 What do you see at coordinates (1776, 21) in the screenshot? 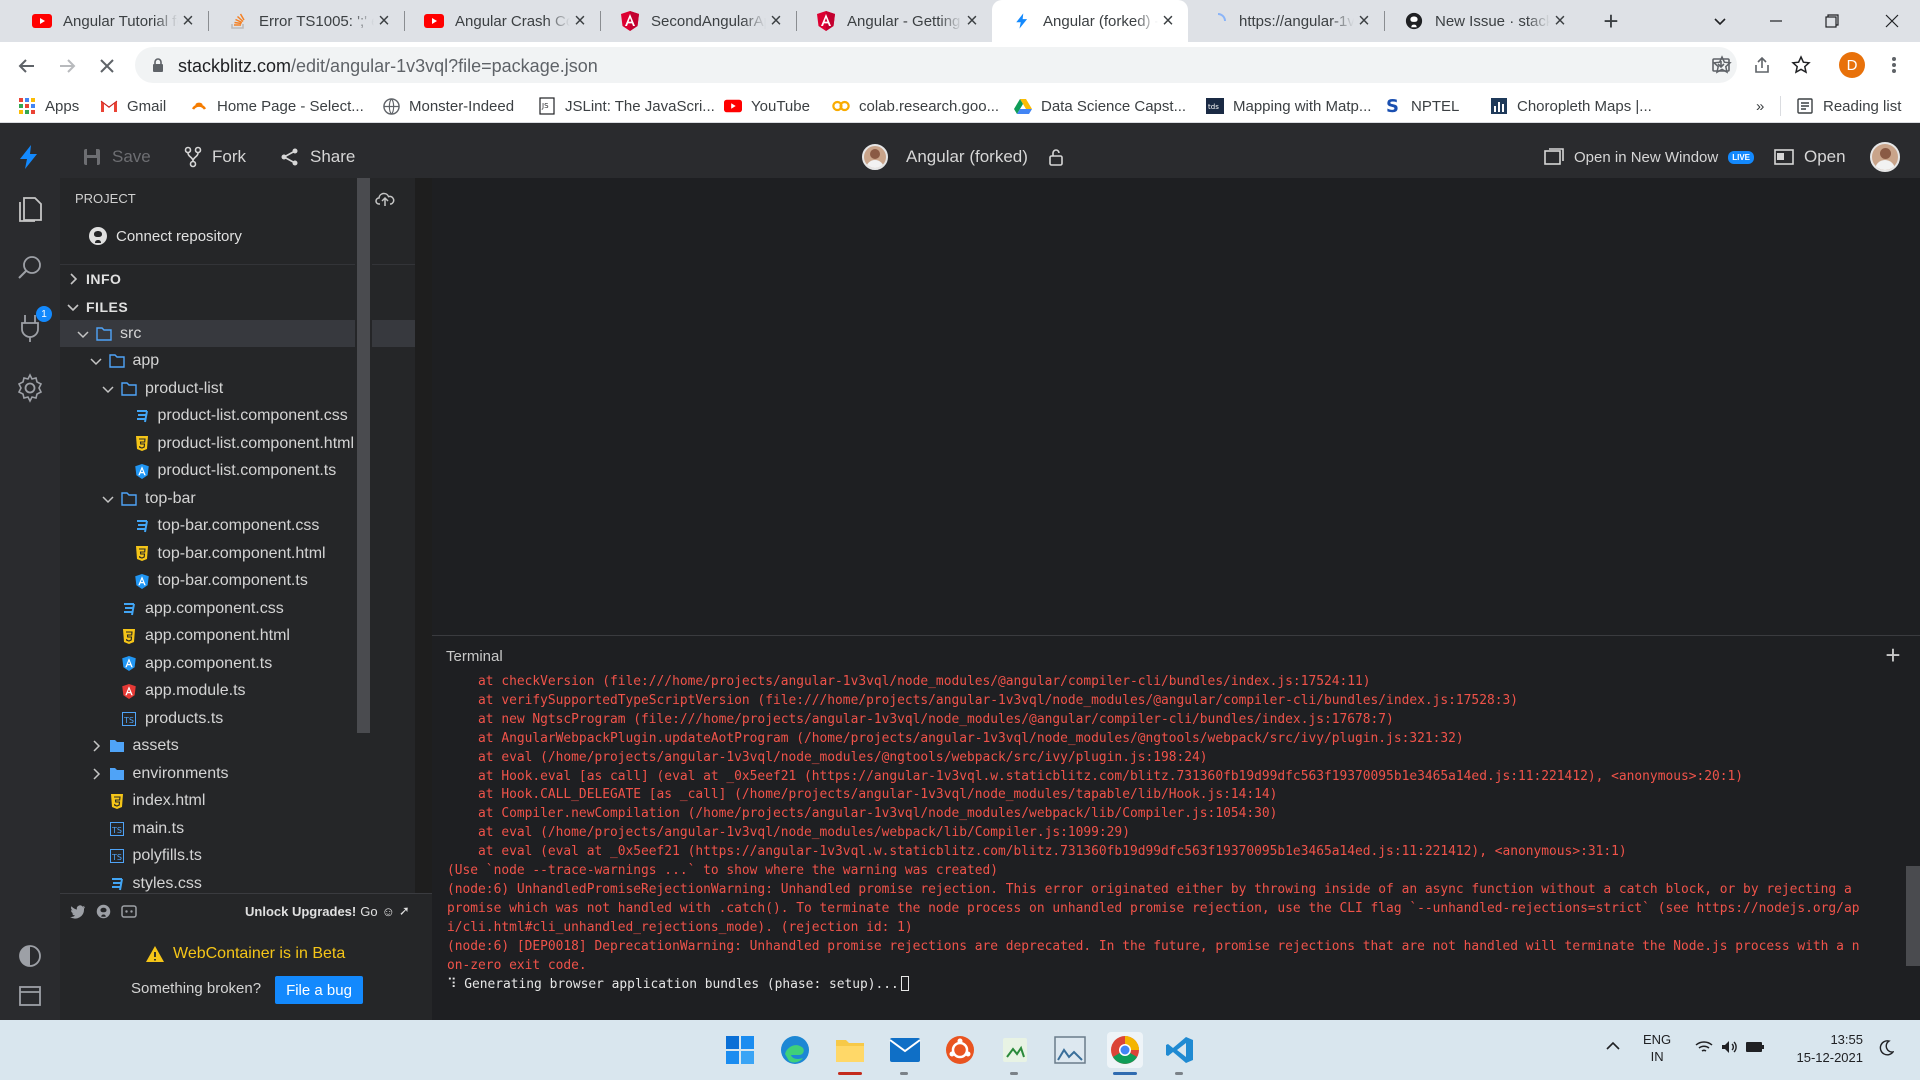
I see `minimize-window-button` at bounding box center [1776, 21].